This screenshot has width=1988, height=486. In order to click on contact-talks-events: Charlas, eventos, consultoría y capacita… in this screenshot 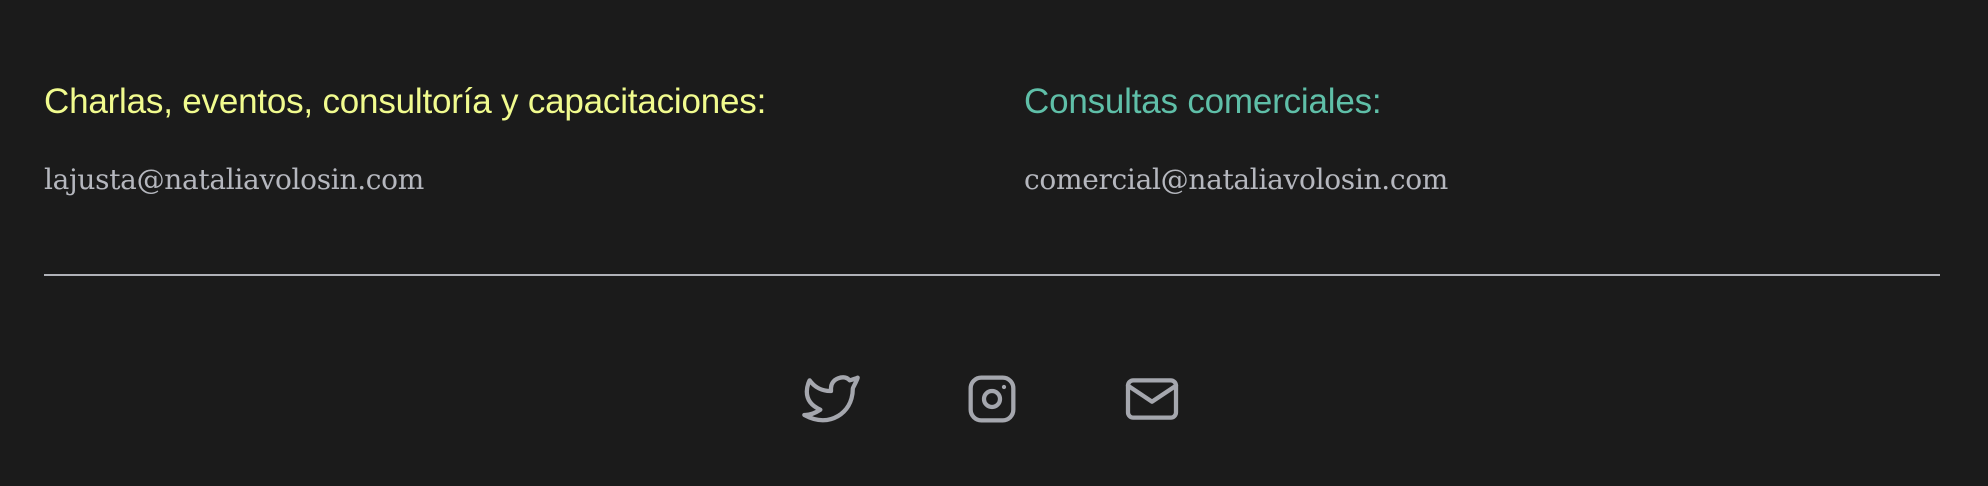, I will do `click(405, 139)`.